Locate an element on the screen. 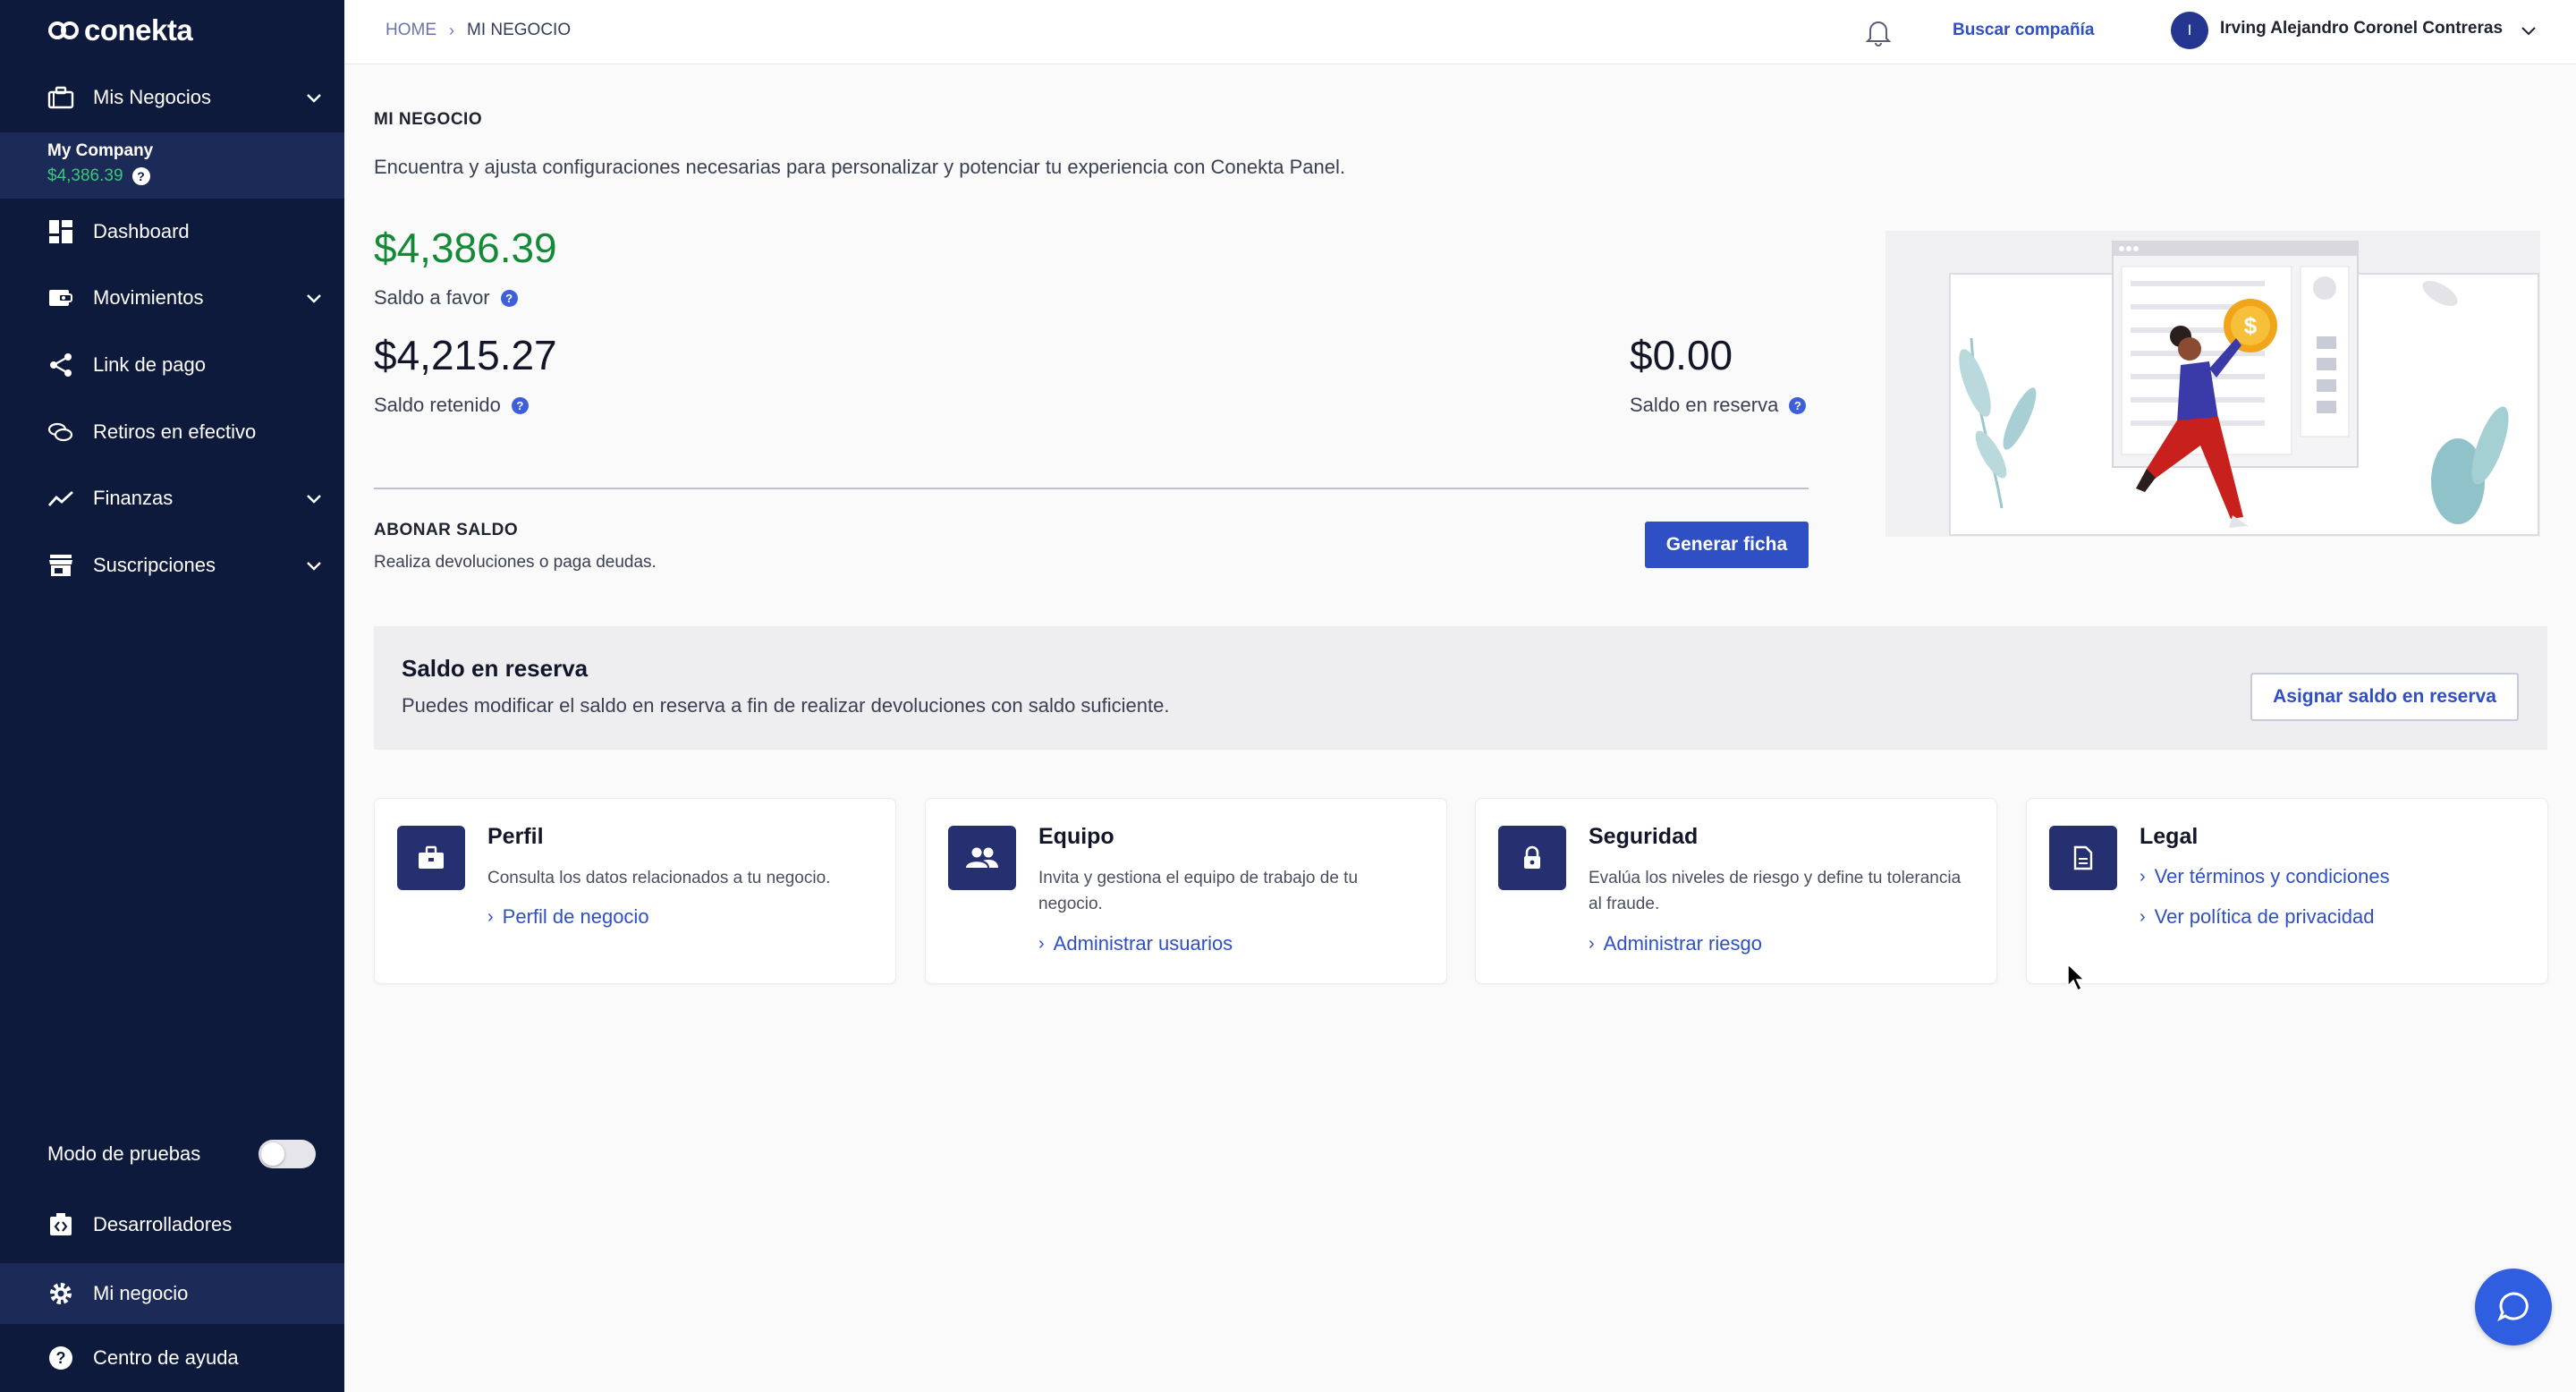 Image resolution: width=2576 pixels, height=1392 pixels. trend-icon is located at coordinates (61, 498).